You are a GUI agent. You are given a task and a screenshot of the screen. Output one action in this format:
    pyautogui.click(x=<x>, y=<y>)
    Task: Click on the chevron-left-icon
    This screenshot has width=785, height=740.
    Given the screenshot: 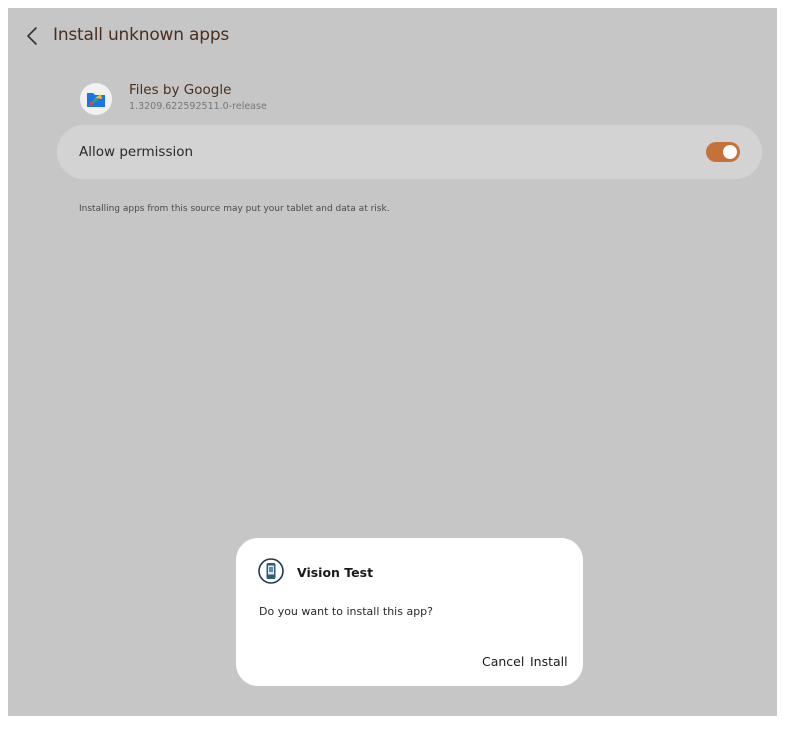 What is the action you would take?
    pyautogui.click(x=32, y=36)
    